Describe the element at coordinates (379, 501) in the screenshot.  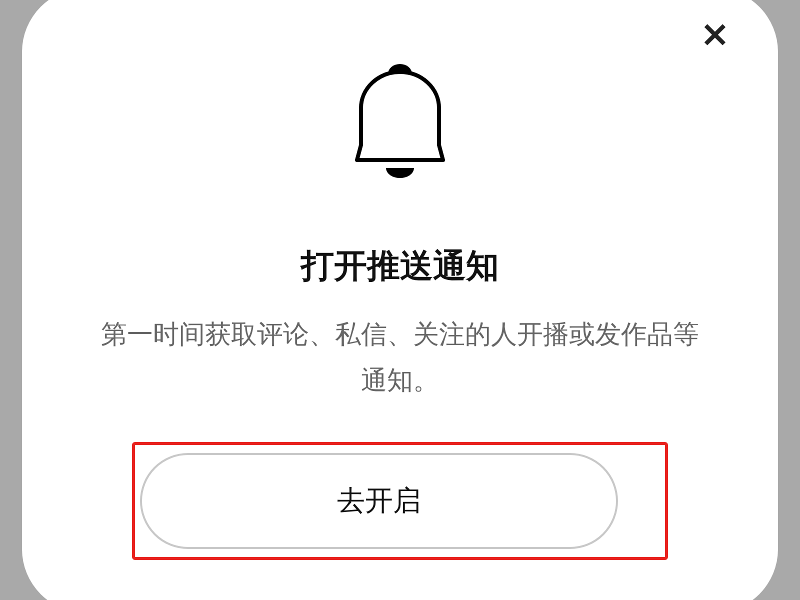
I see `enable-button: 去开启` at that location.